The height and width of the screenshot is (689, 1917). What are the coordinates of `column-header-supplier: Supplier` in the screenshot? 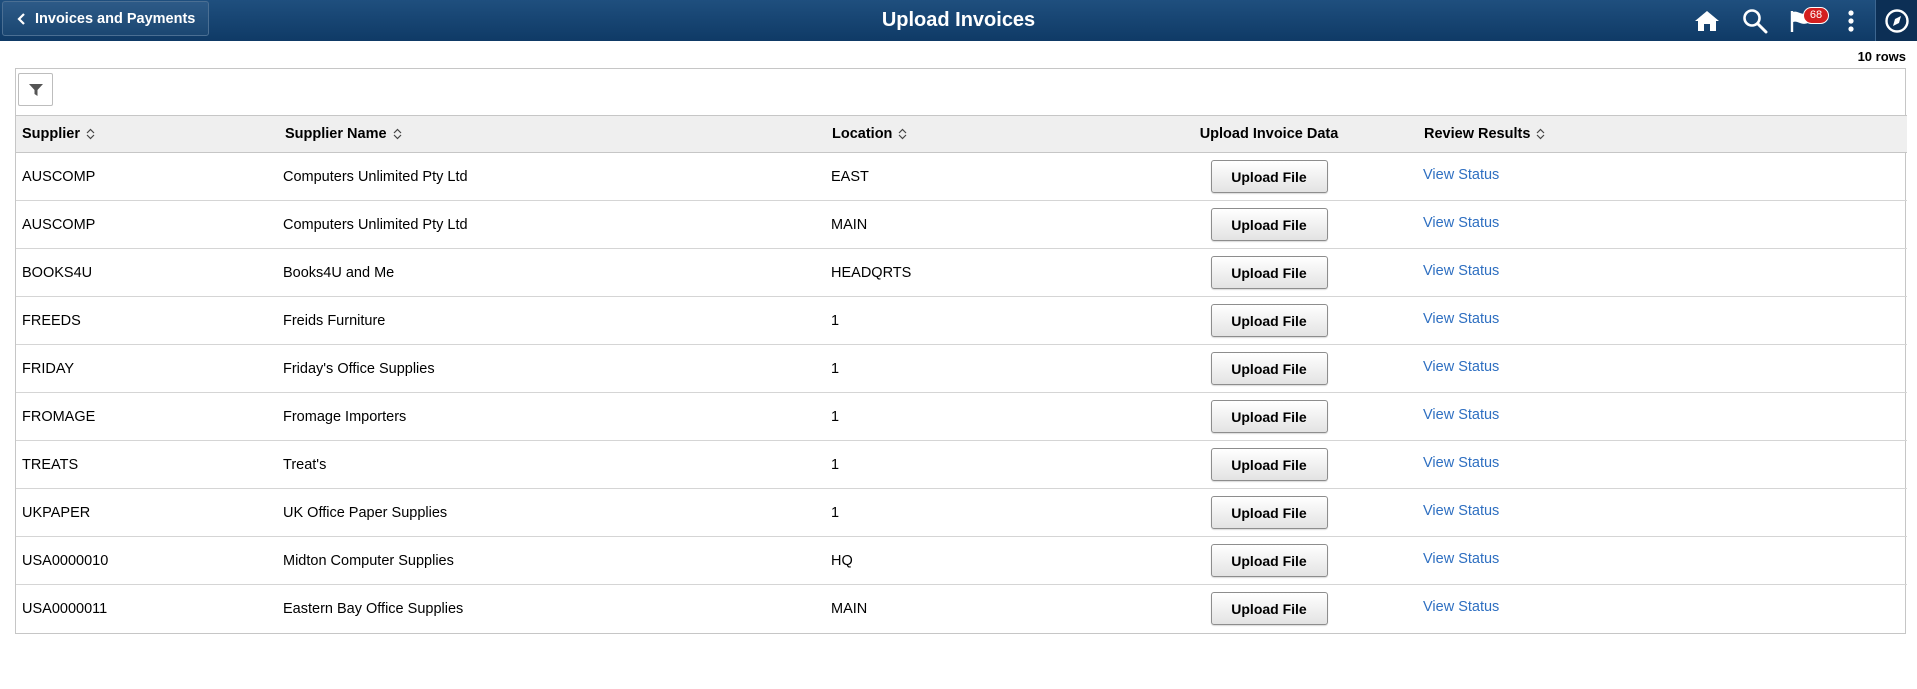 It's located at (149, 134).